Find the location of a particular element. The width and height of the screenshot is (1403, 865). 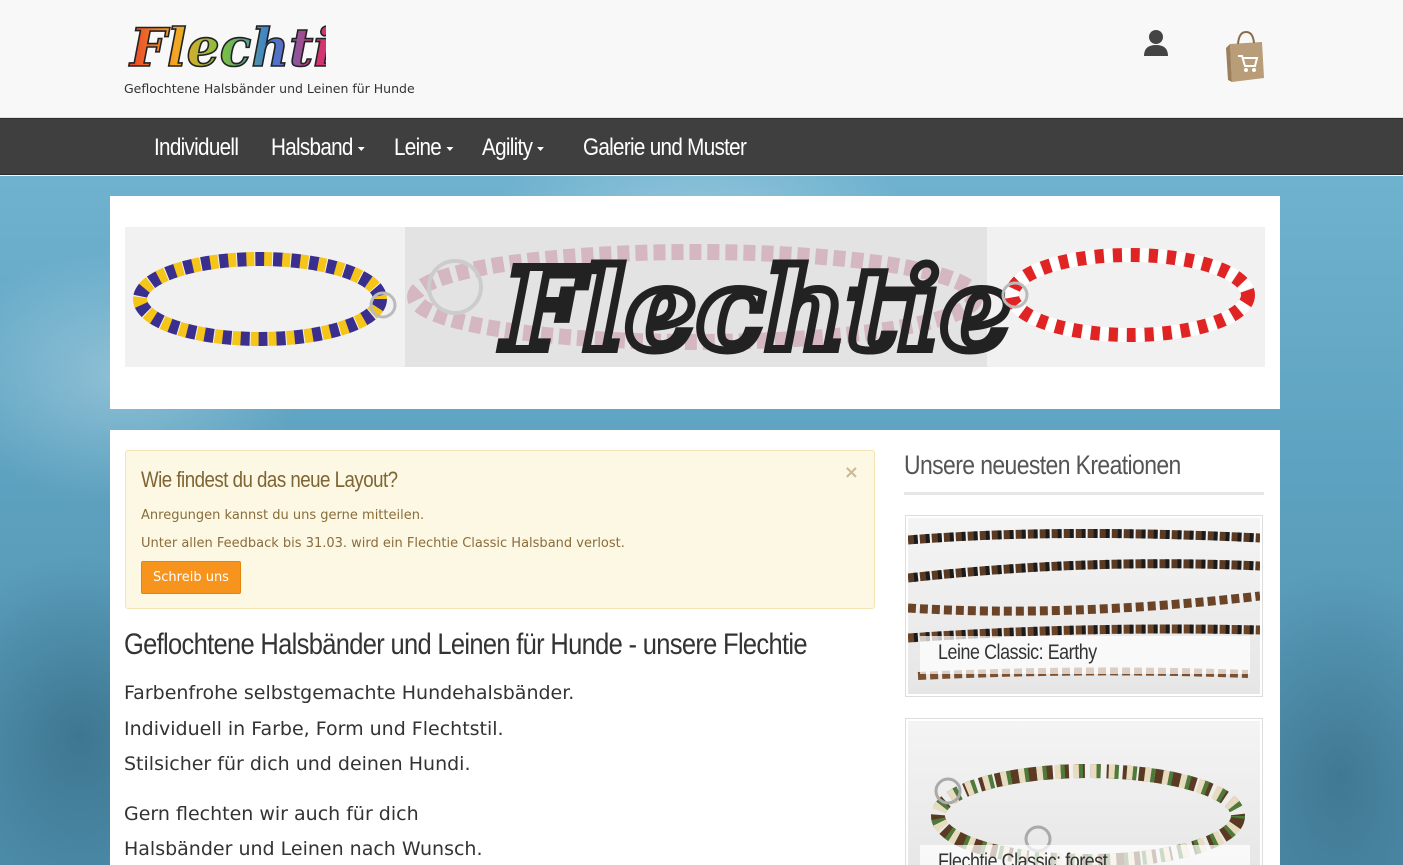

write-us-button: Schreib uns is located at coordinates (191, 577).